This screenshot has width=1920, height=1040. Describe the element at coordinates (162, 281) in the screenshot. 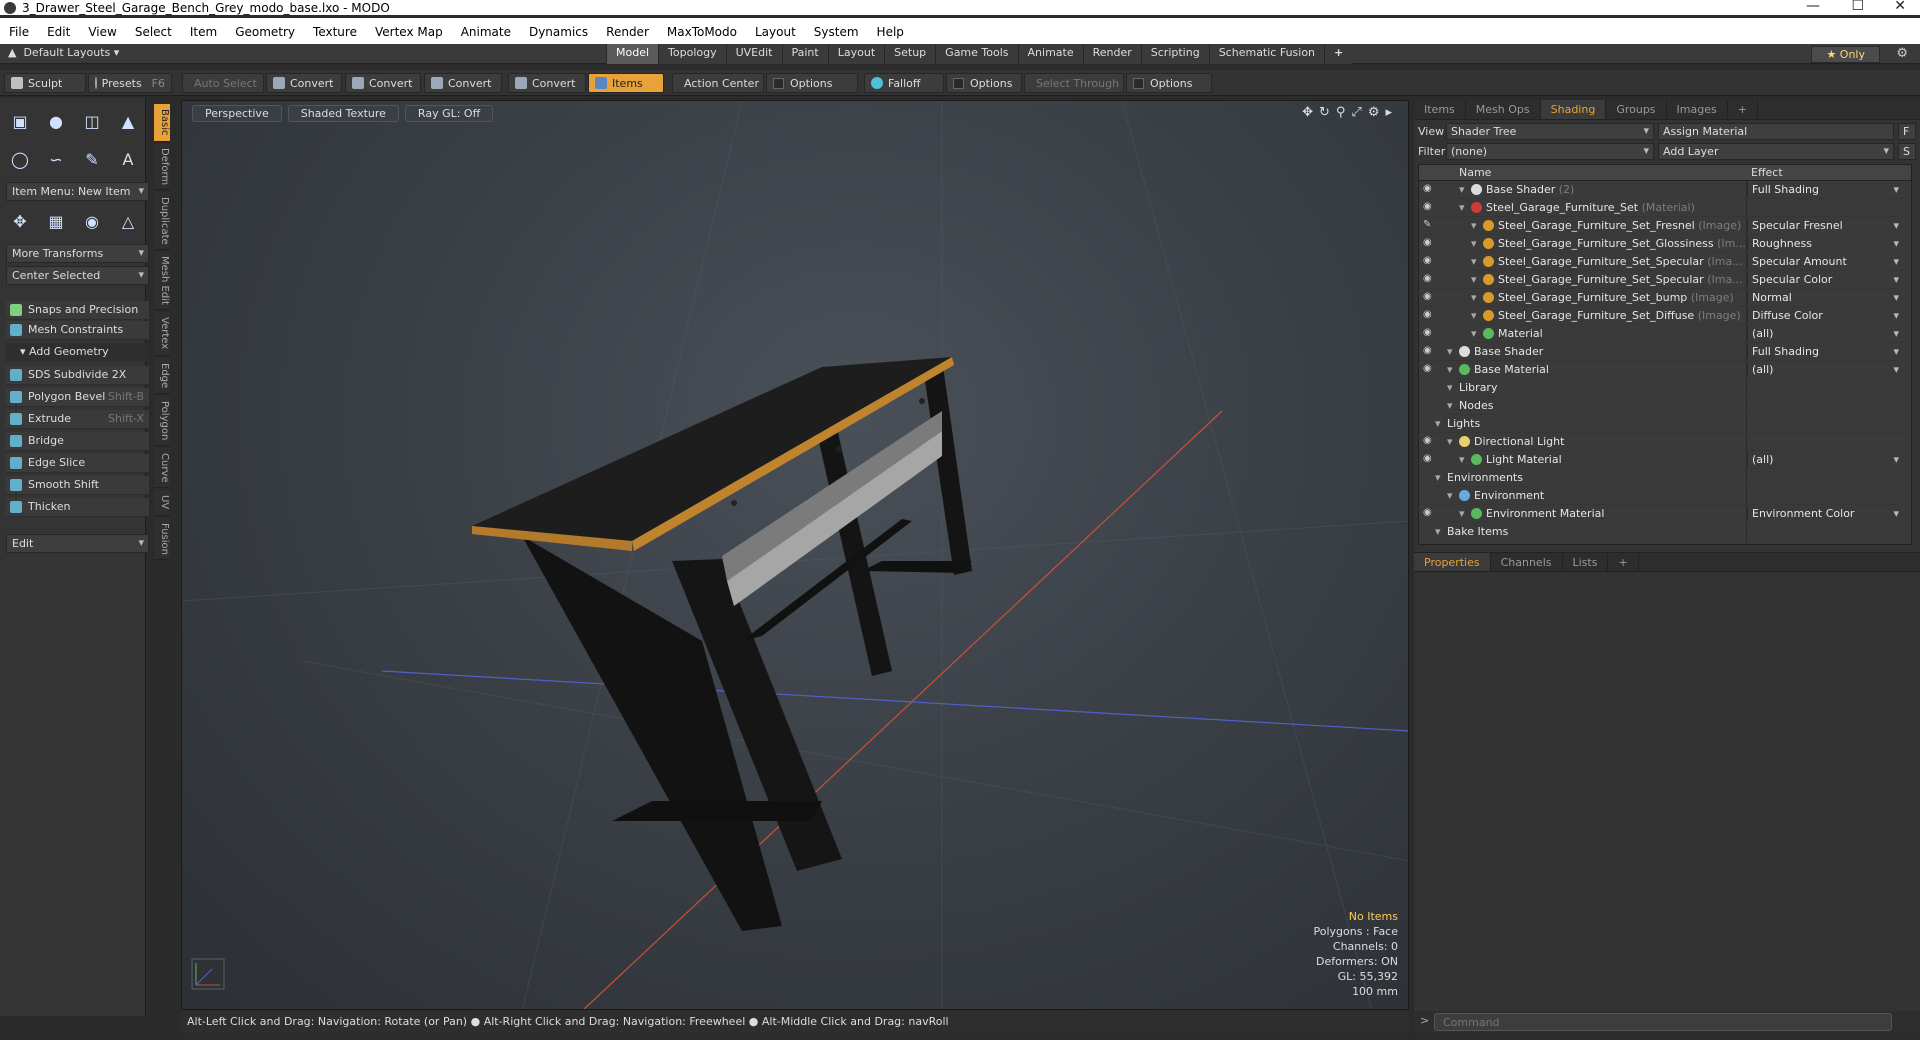

I see `vtab-mesh-edit: Mesh Edit` at that location.